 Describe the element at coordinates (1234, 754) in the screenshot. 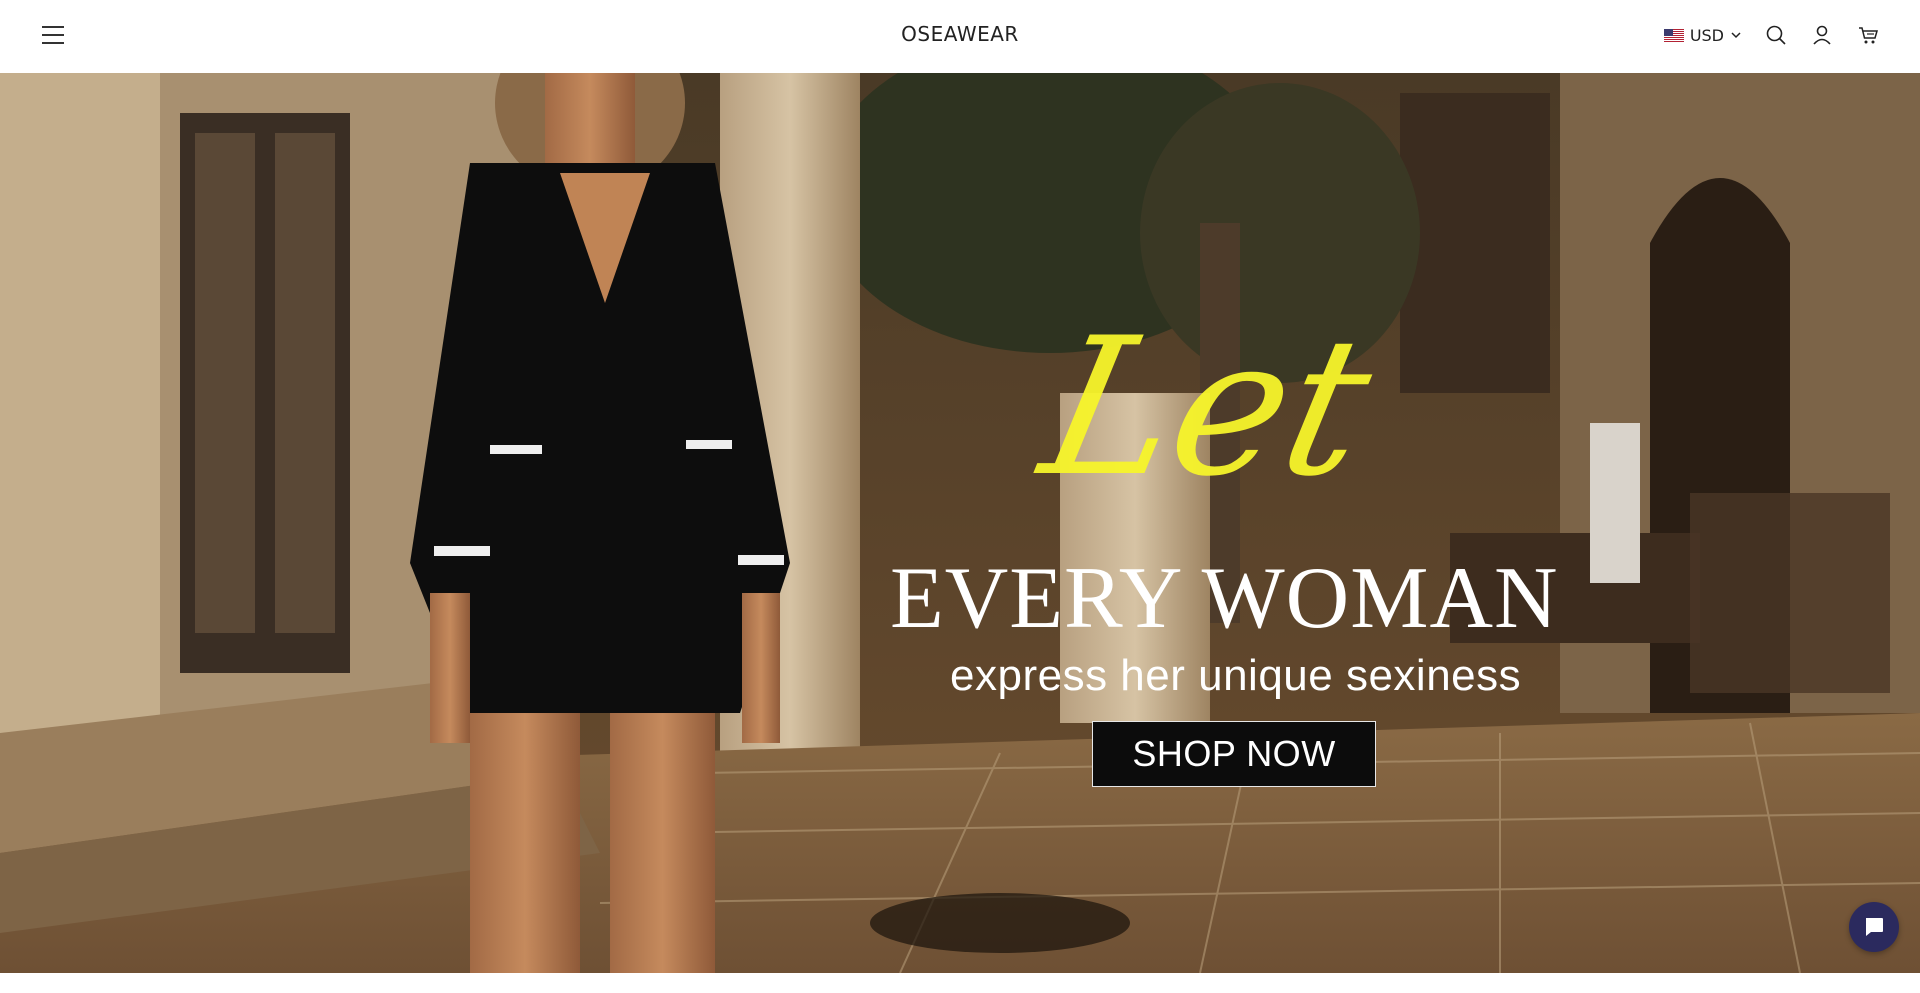

I see `shop-now-button: SHOP NOW` at that location.